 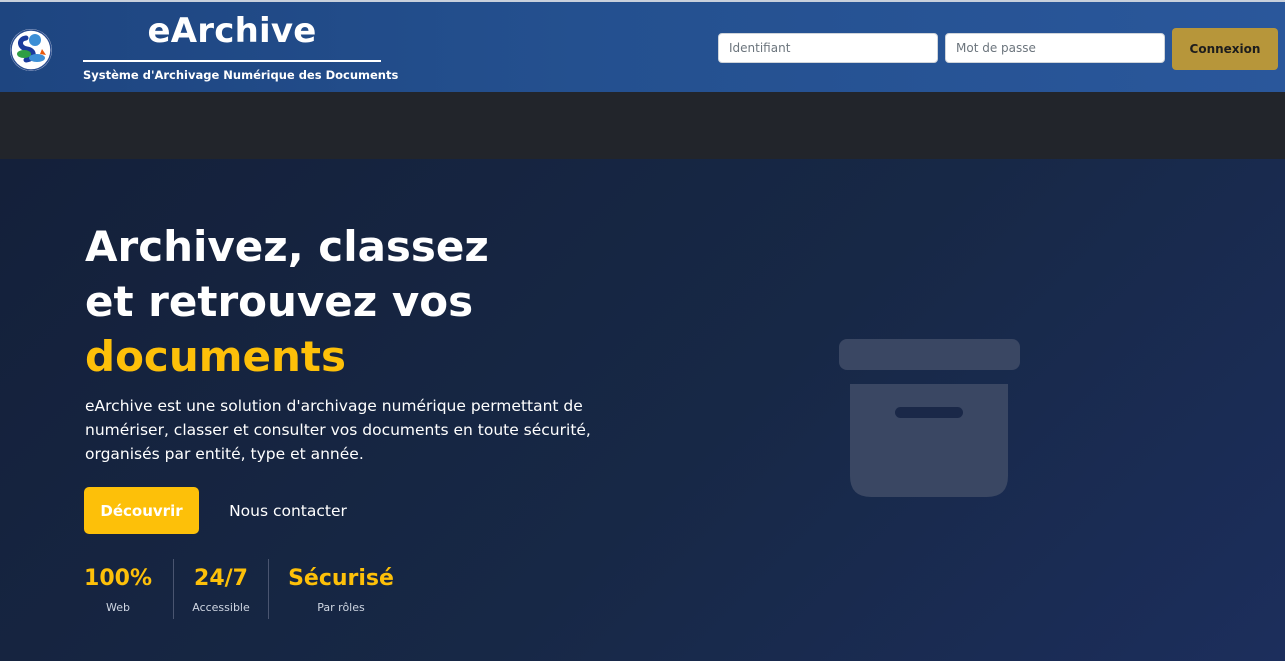 What do you see at coordinates (118, 607) in the screenshot?
I see `stat-label: Web` at bounding box center [118, 607].